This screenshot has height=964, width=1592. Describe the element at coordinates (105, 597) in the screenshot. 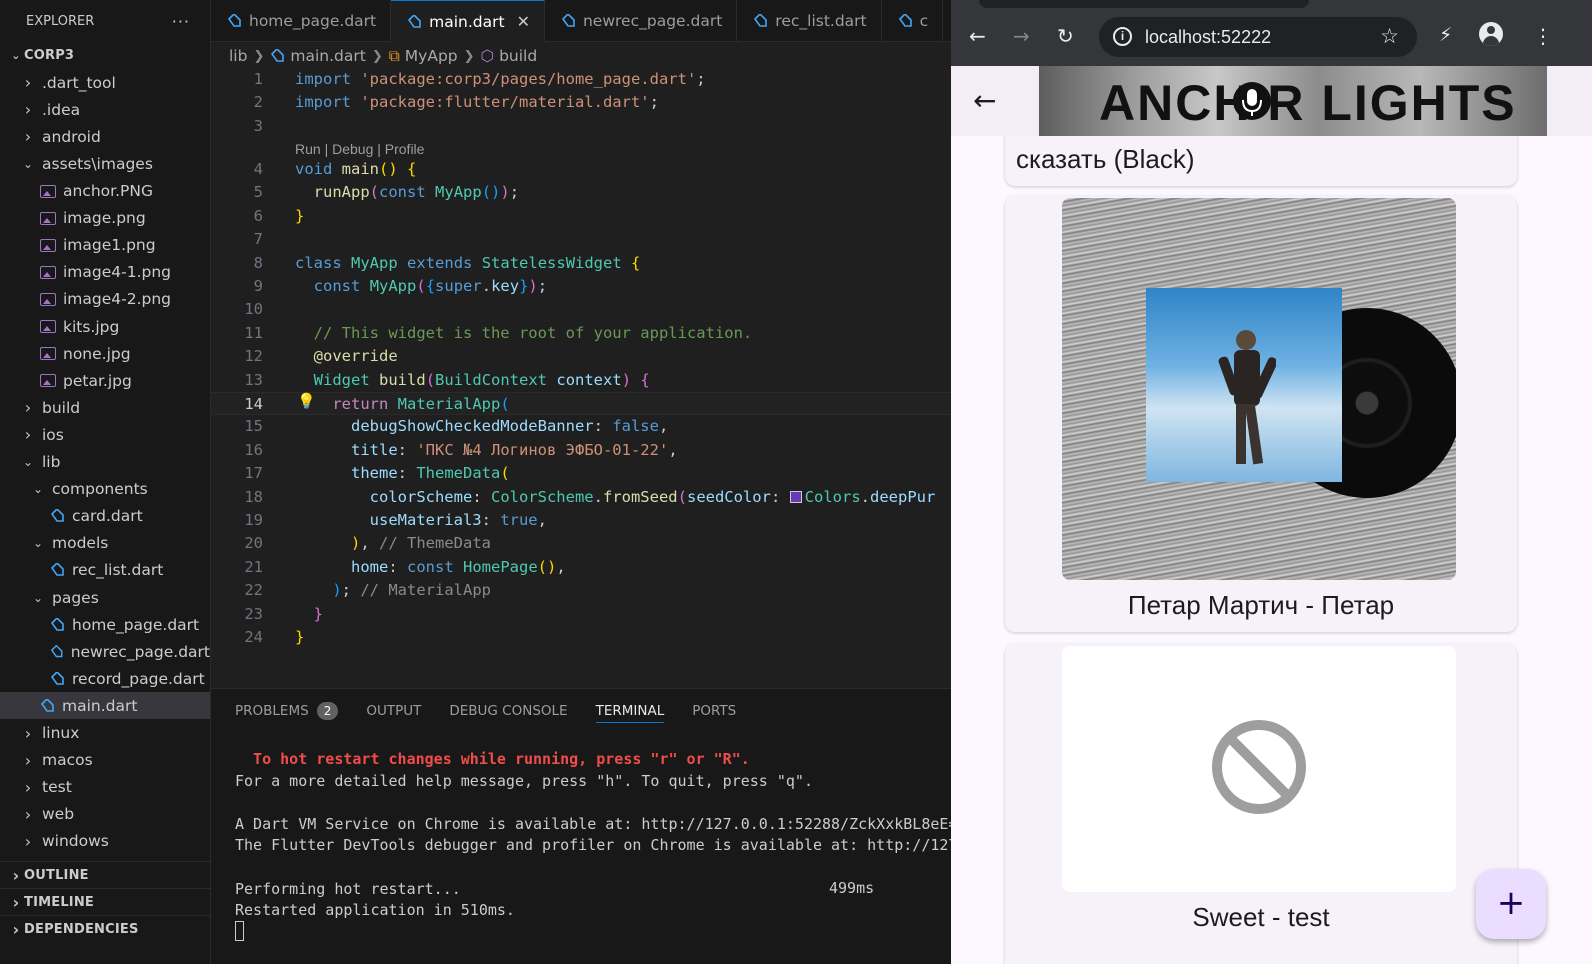

I see `tree-folder: ⌄ pages` at that location.